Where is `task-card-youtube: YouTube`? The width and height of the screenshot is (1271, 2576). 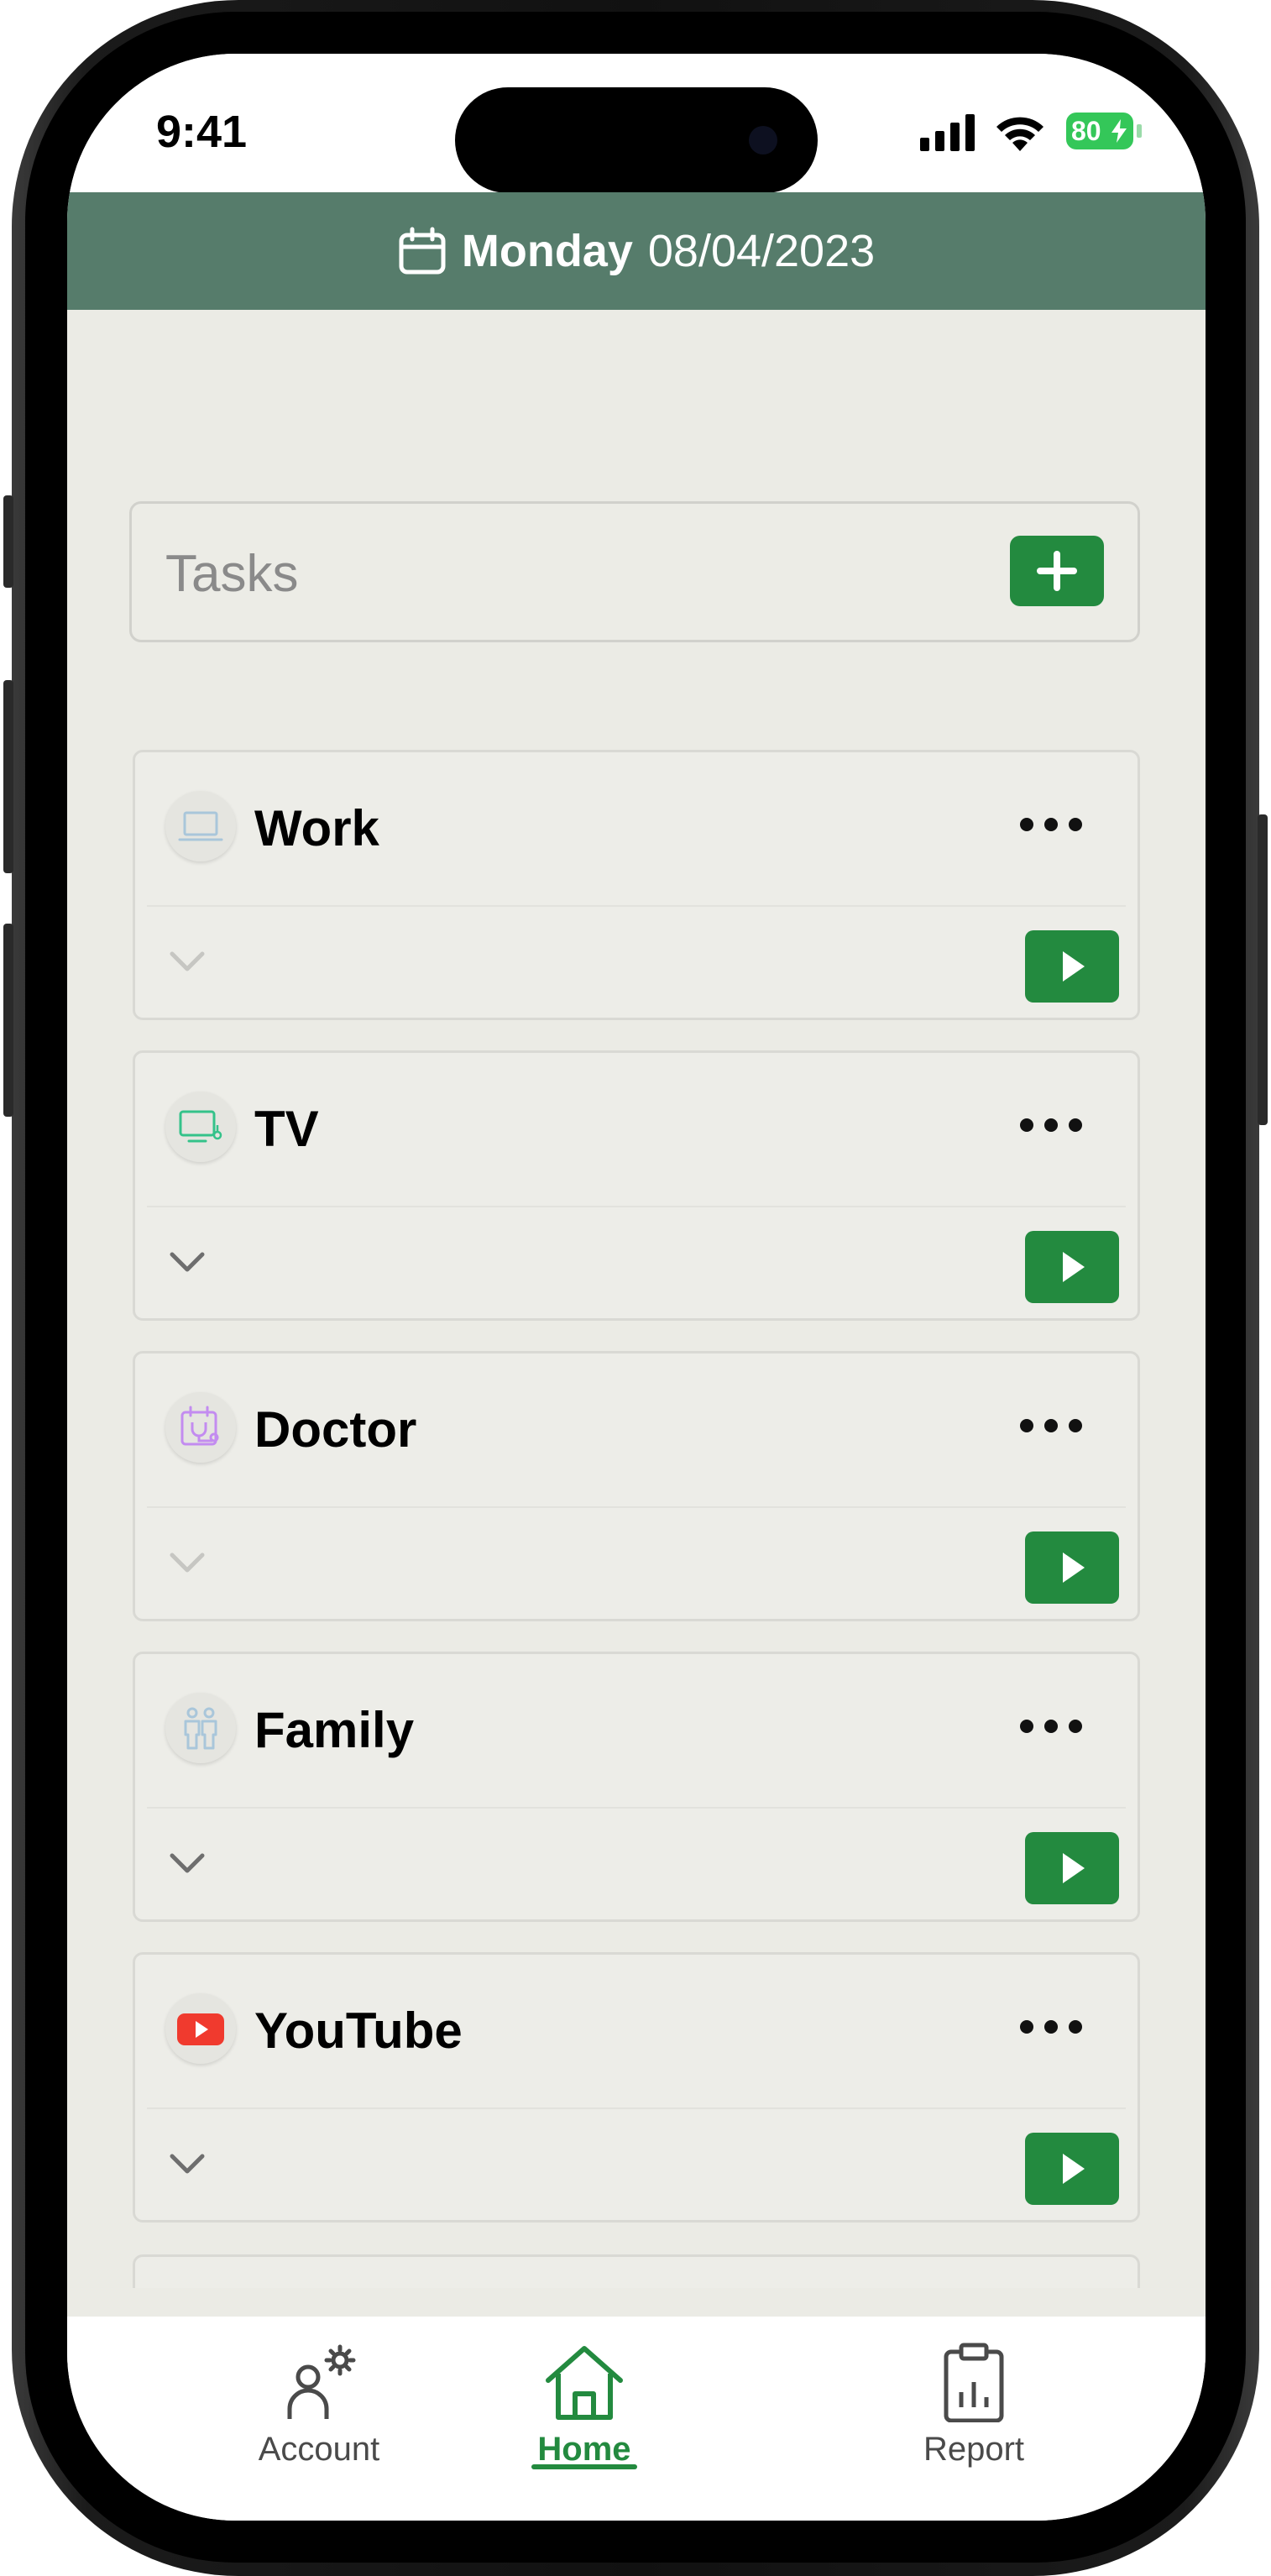 task-card-youtube: YouTube is located at coordinates (636, 2087).